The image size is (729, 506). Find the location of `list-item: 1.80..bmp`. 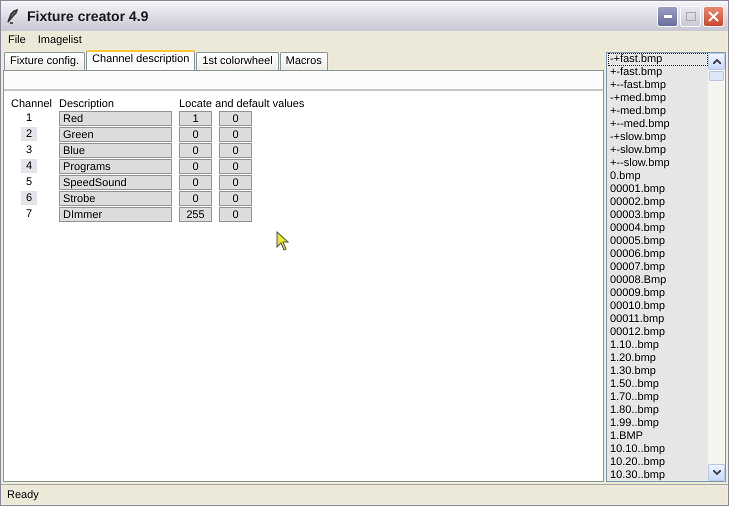

list-item: 1.80..bmp is located at coordinates (658, 410).